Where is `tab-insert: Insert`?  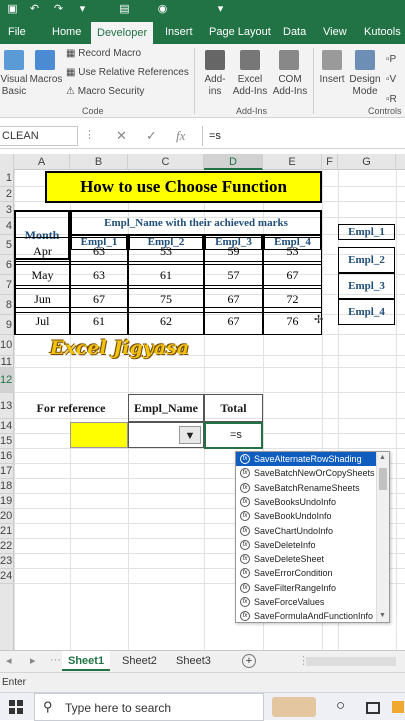
tab-insert: Insert is located at coordinates (179, 32).